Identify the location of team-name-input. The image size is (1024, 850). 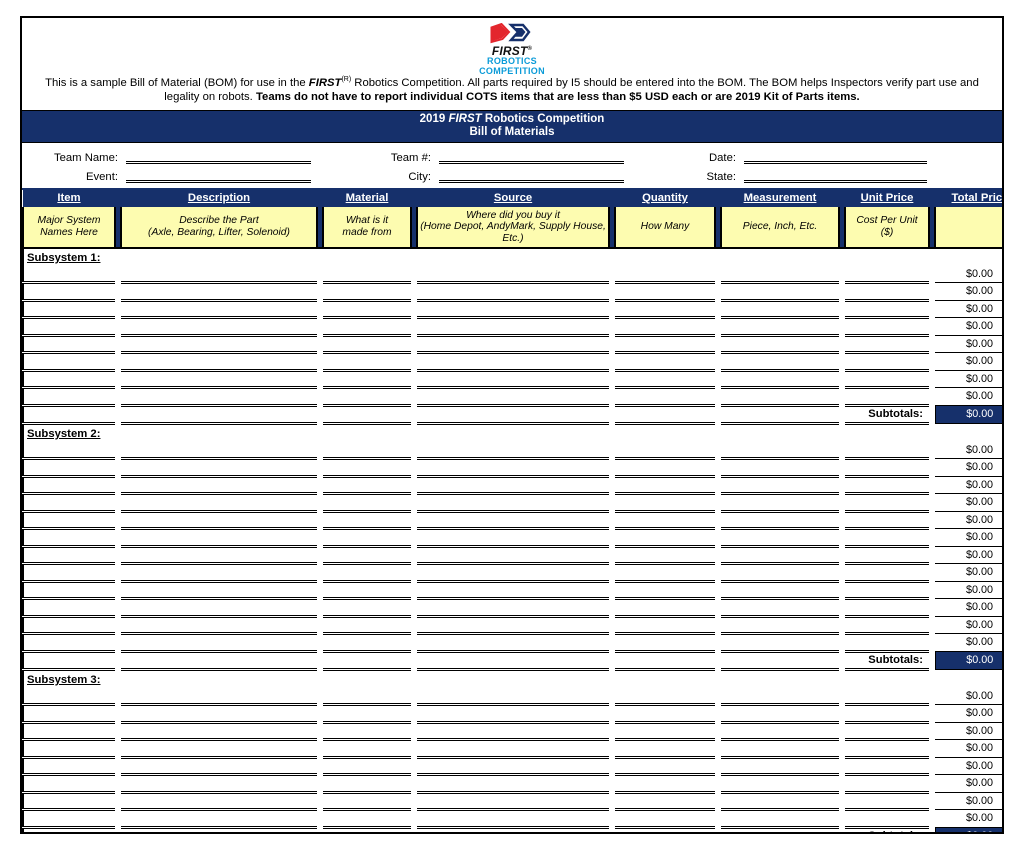
(218, 158).